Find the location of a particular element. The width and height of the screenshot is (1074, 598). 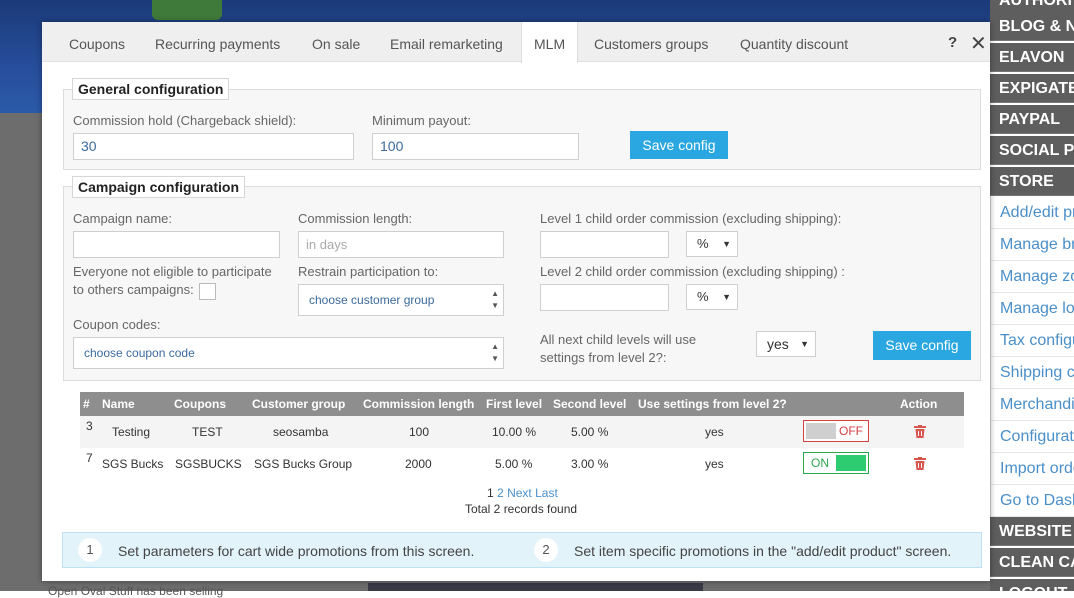

level1-commission-input is located at coordinates (604, 244).